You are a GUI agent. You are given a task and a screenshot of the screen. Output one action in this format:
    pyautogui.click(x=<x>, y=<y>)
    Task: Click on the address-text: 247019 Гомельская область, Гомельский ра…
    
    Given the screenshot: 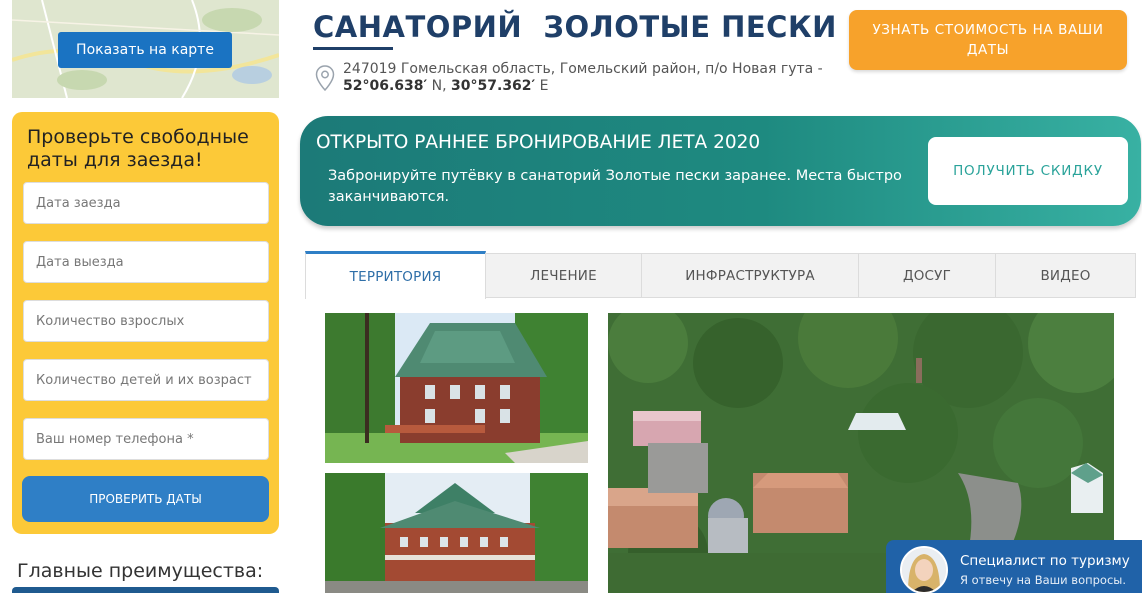 What is the action you would take?
    pyautogui.click(x=583, y=69)
    